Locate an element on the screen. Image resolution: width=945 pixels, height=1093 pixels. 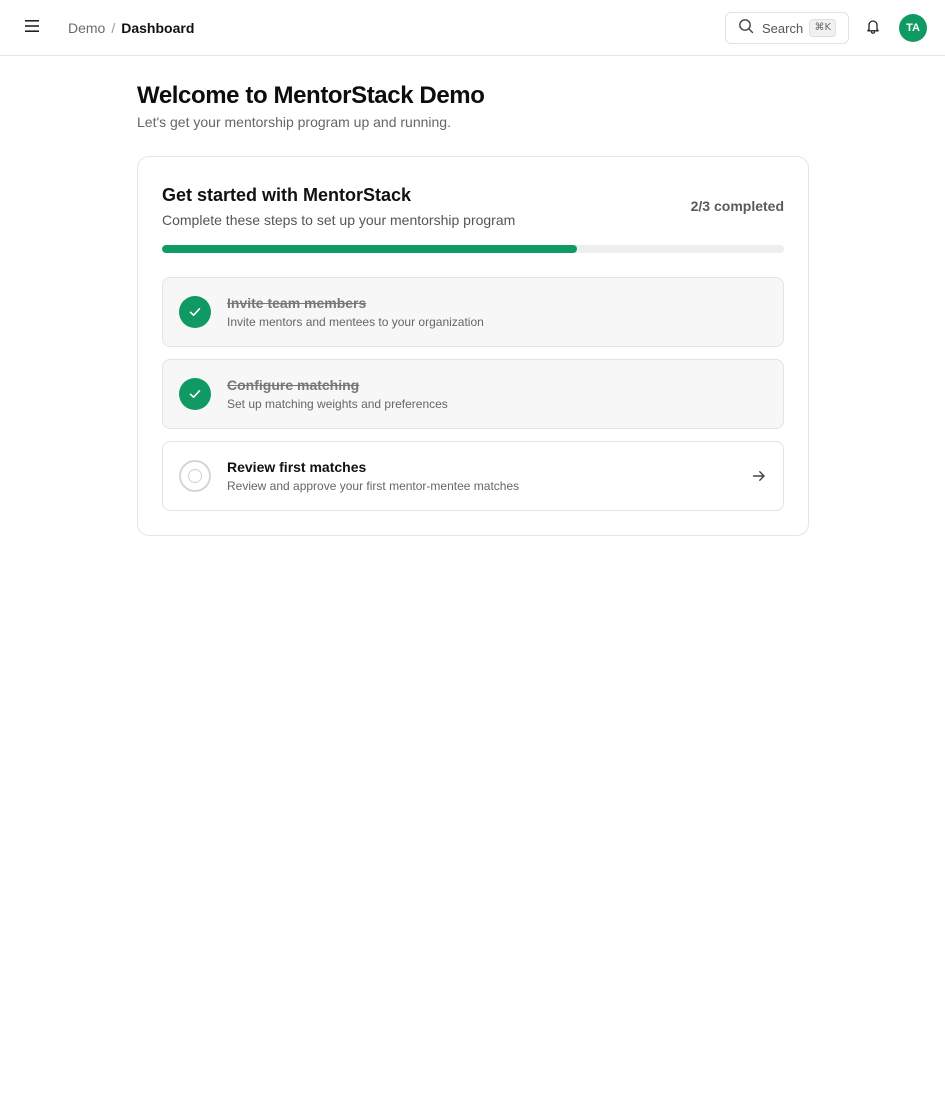
menu-icon is located at coordinates (32, 28).